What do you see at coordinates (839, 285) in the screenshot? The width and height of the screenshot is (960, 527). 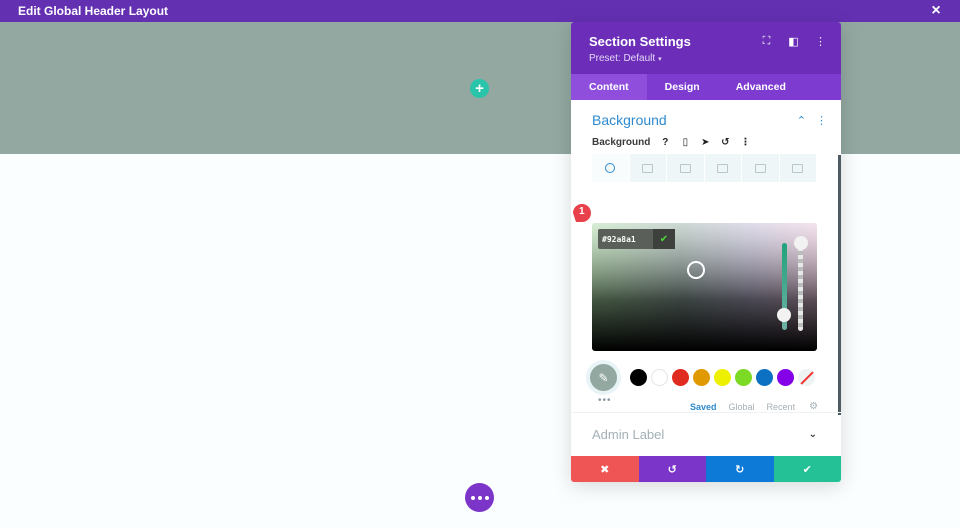 I see `scrollbar` at bounding box center [839, 285].